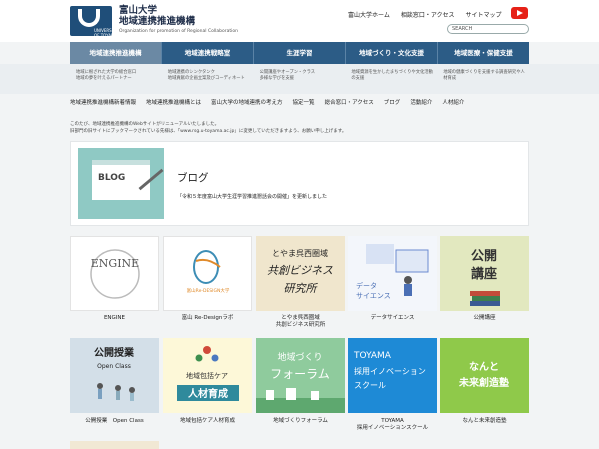 Image resolution: width=599 pixels, height=449 pixels. Describe the element at coordinates (484, 14) in the screenshot. I see `toplink-sitemap: サイトマップ` at that location.